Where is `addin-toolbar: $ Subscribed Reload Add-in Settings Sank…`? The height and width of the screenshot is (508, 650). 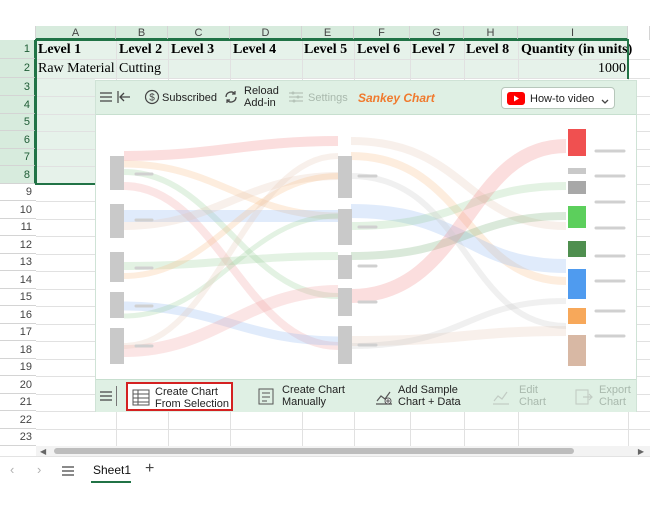
addin-toolbar: $ Subscribed Reload Add-in Settings Sank… is located at coordinates (366, 98).